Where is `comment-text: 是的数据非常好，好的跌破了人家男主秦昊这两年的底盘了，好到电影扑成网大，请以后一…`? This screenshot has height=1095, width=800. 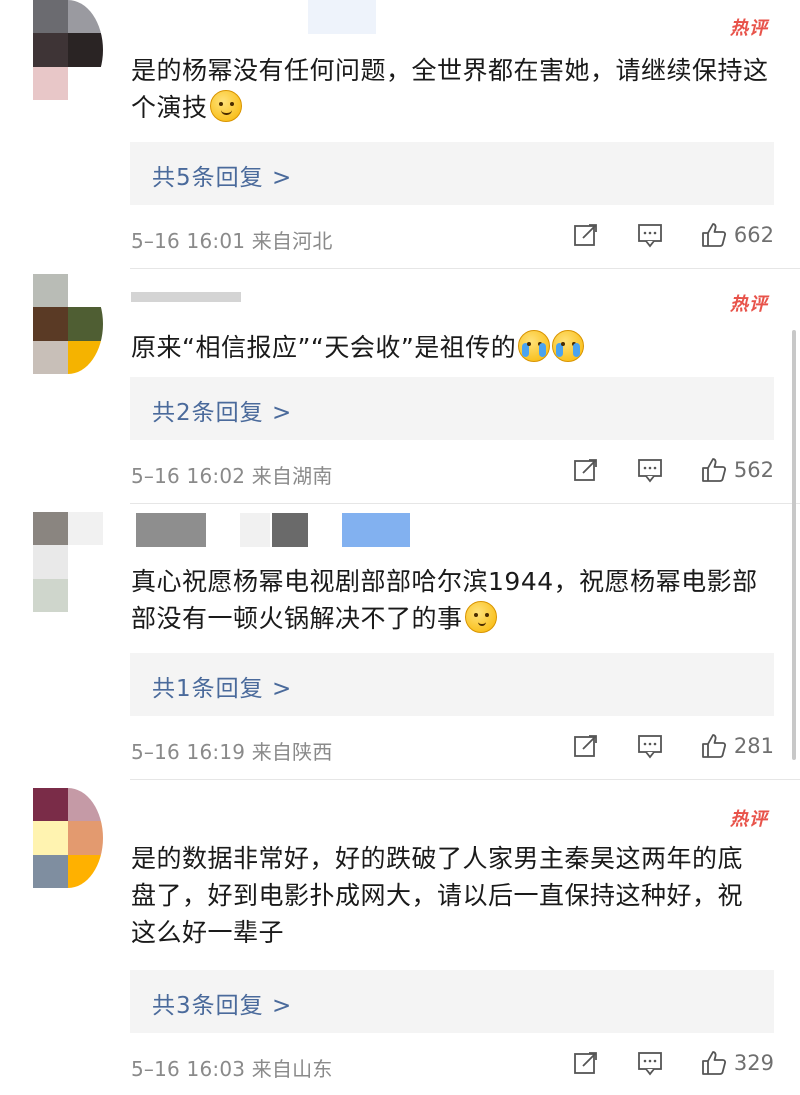 comment-text: 是的数据非常好，好的跌破了人家男主秦昊这两年的底盘了，好到电影扑成网大，请以后一… is located at coordinates (437, 895).